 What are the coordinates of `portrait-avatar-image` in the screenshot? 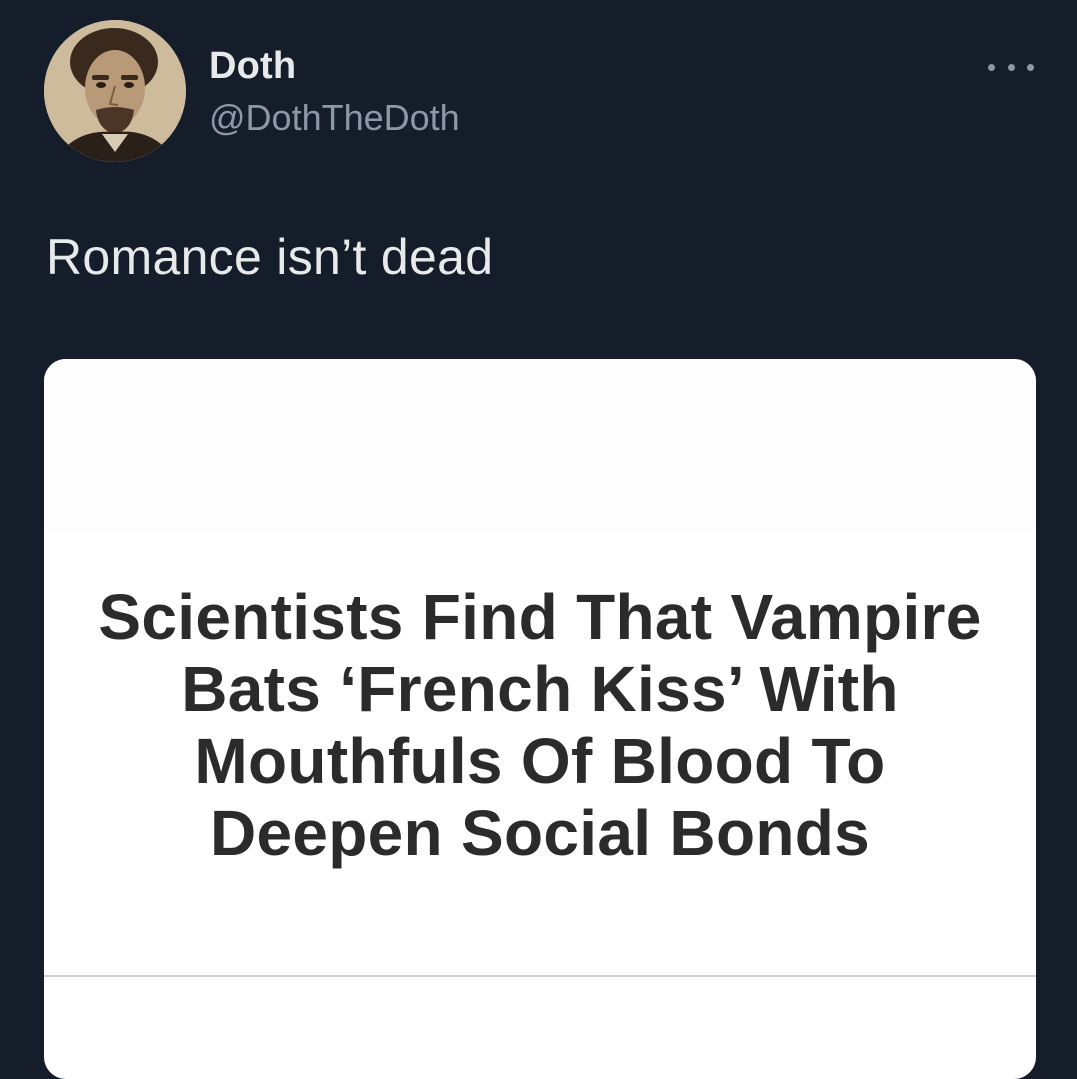 It's located at (115, 91).